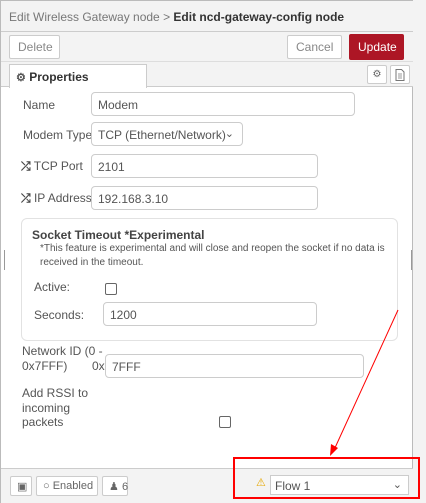 The image size is (426, 503). I want to click on annotation-arrow-line, so click(366, 380).